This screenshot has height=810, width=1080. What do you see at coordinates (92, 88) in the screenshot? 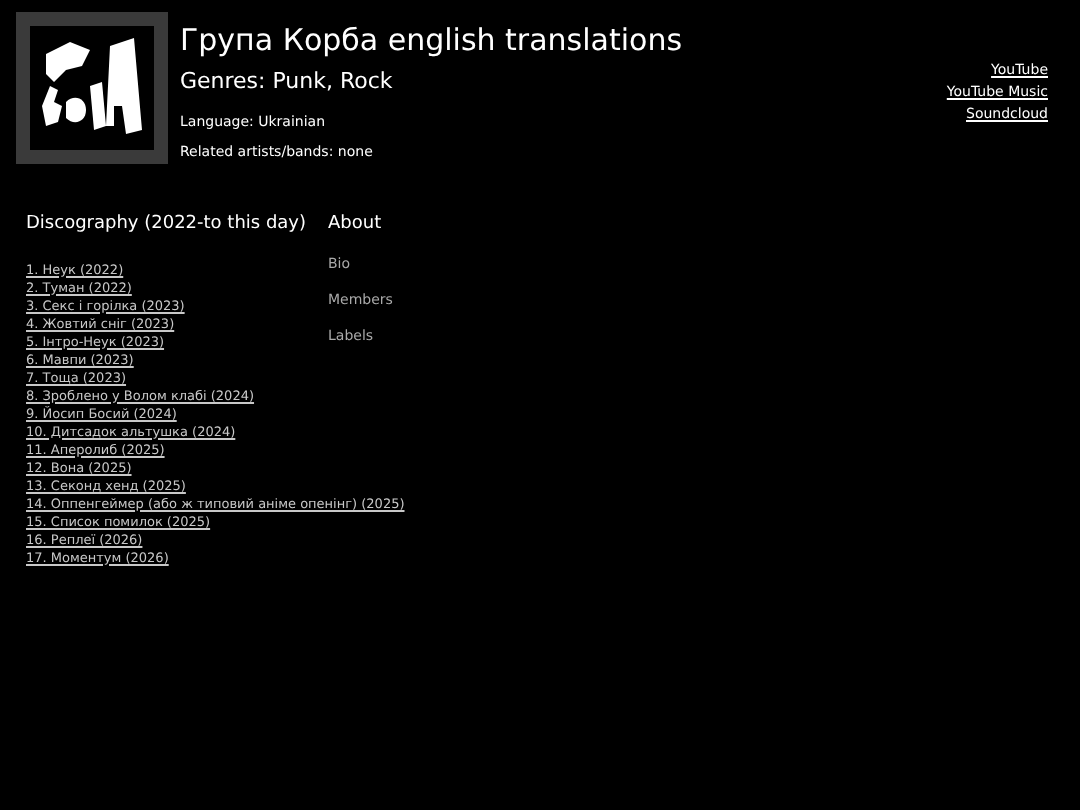
I see `logo-drawing` at bounding box center [92, 88].